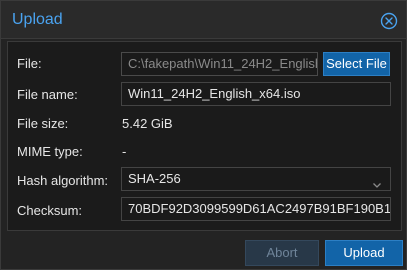 Image resolution: width=407 pixels, height=270 pixels. I want to click on checksum-input: 70BDF92D3099599D61AC2497B91BF190B11, so click(256, 209).